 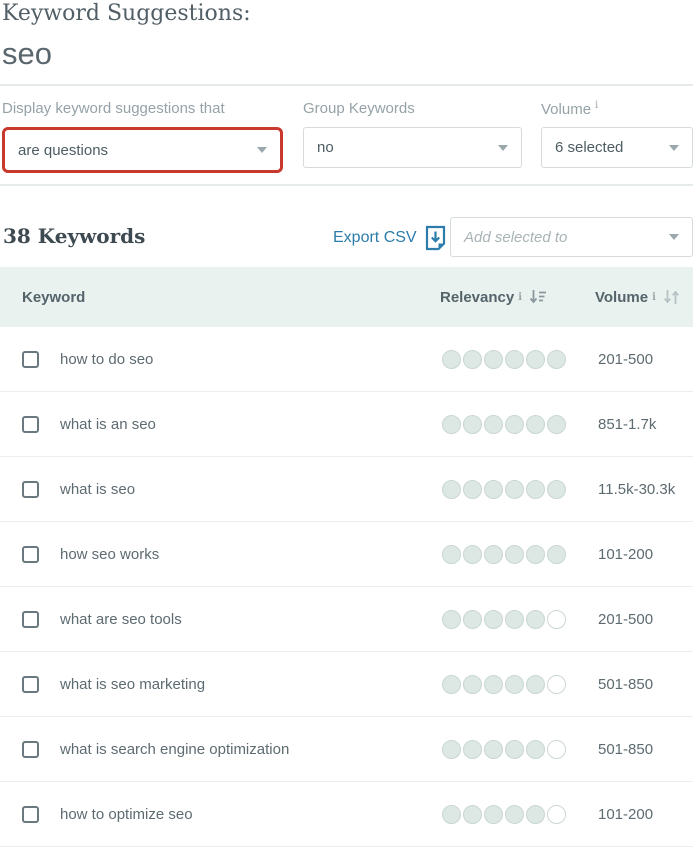 What do you see at coordinates (126, 35) in the screenshot?
I see `page-header: Keyword Suggestions: seo` at bounding box center [126, 35].